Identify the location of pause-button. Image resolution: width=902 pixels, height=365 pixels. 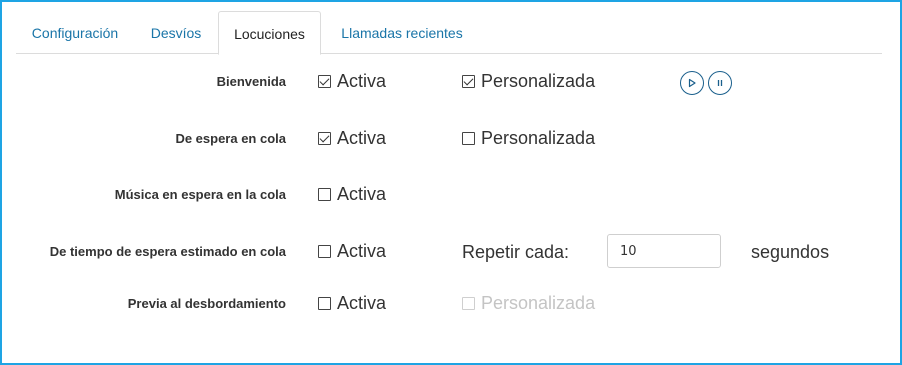
(720, 83).